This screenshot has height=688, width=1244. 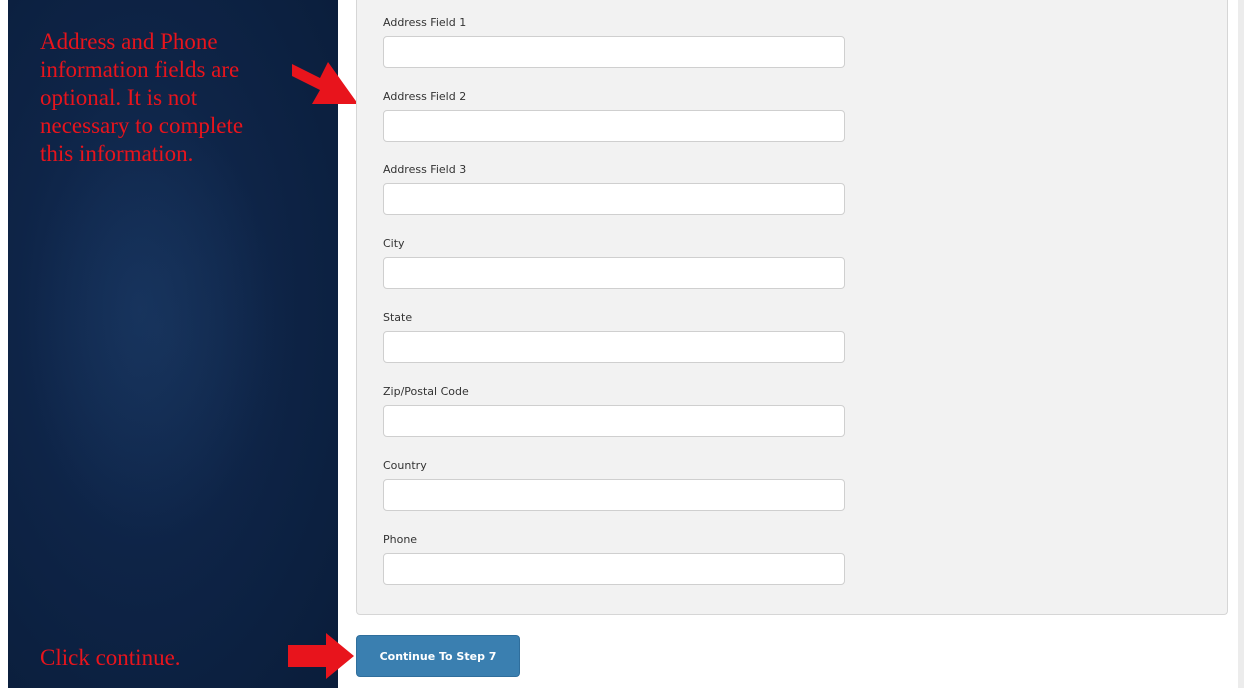 I want to click on address-field-2-input, so click(x=614, y=126).